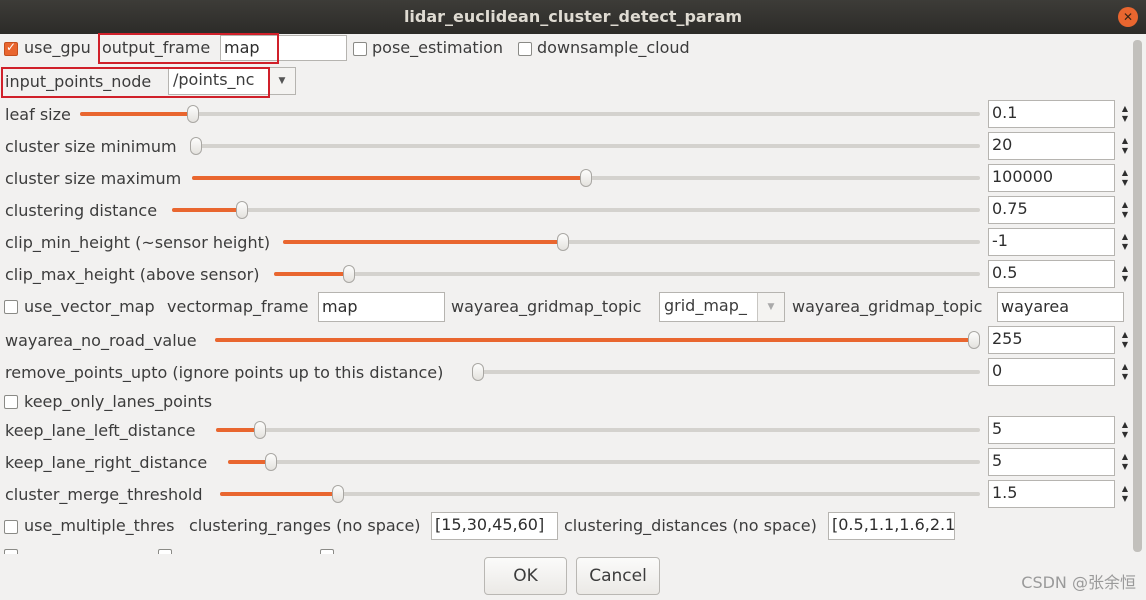 This screenshot has width=1146, height=600. I want to click on scrollbar-thumb, so click(1137, 296).